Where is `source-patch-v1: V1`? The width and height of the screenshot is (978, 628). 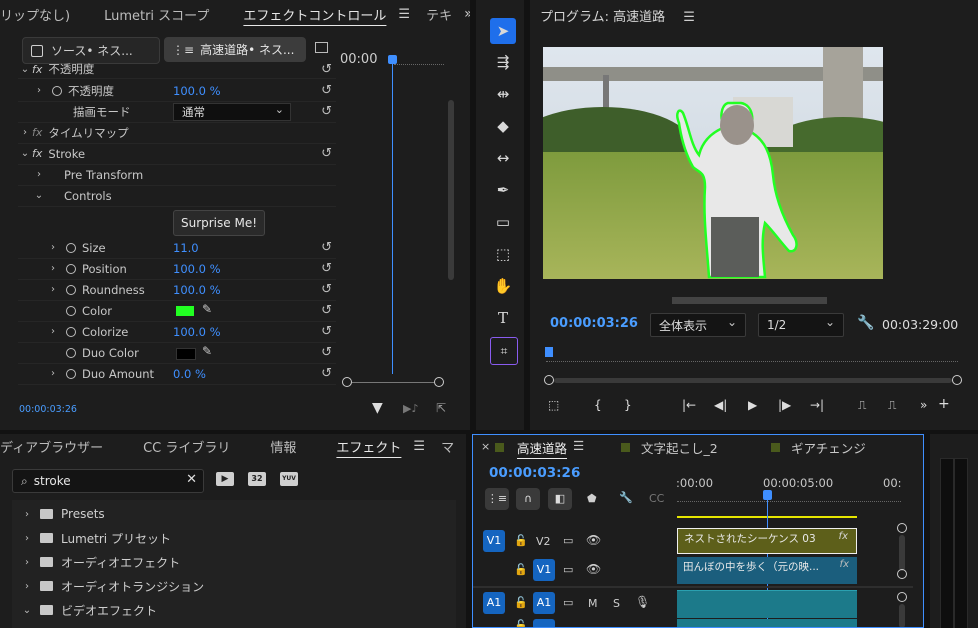
source-patch-v1: V1 is located at coordinates (494, 541).